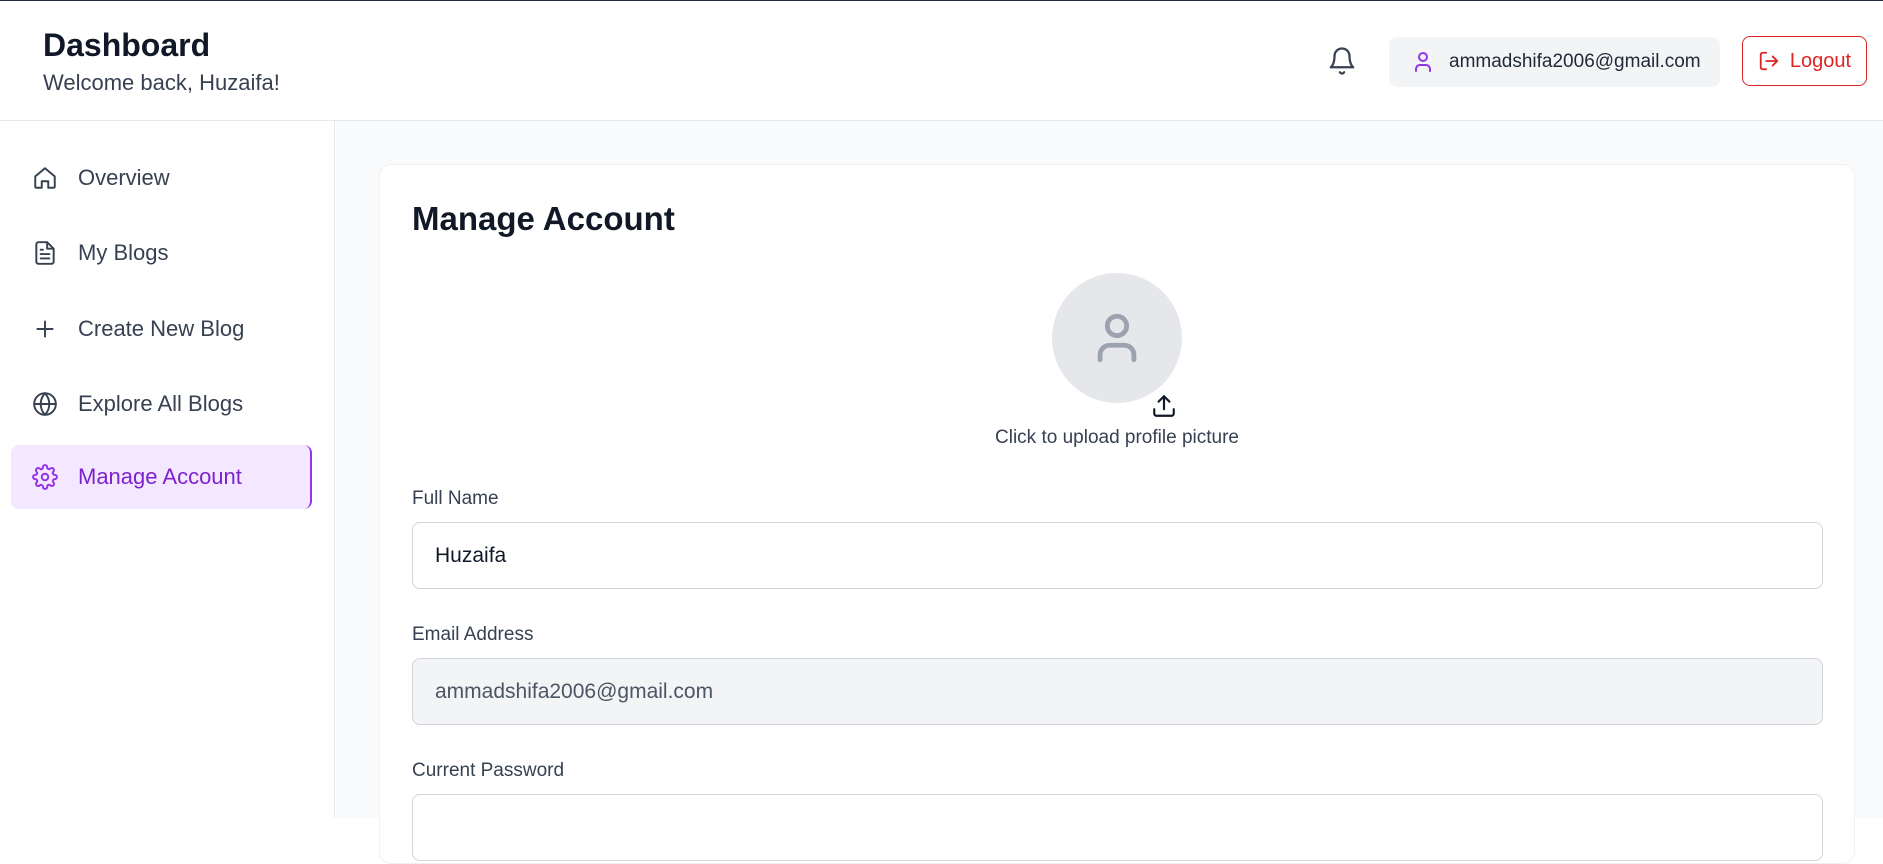  Describe the element at coordinates (1117, 827) in the screenshot. I see `current-password-field` at that location.